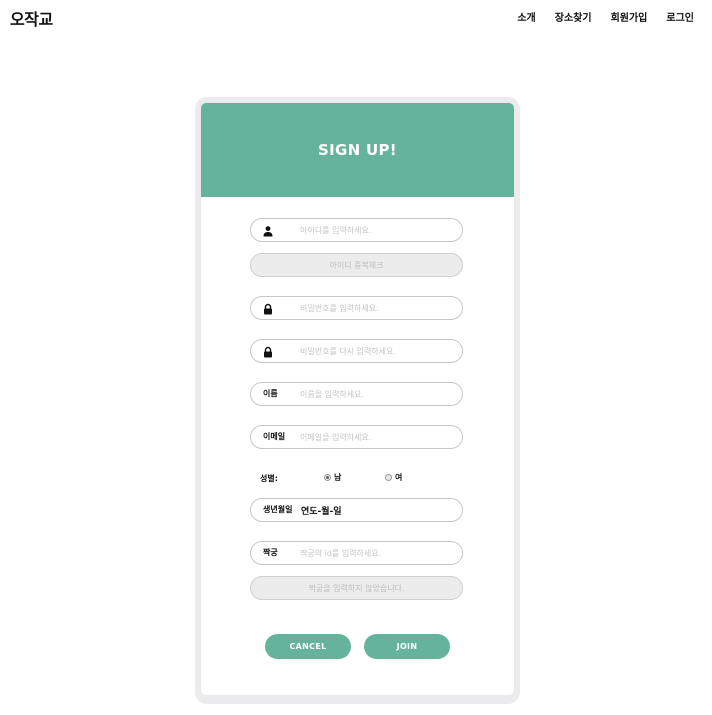 The width and height of the screenshot is (712, 715). I want to click on id-check-button: 아이디 중복체크, so click(356, 265).